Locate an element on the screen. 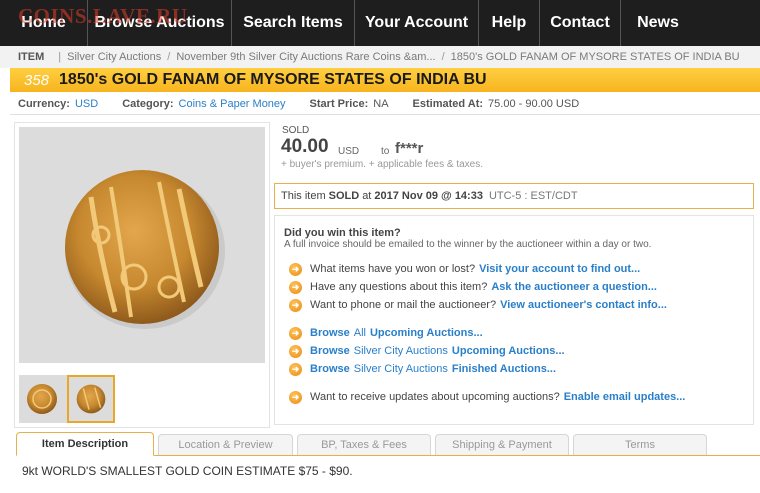 The width and height of the screenshot is (760, 493). nav-browse-auctions-label: Browse Auctions is located at coordinates (159, 22).